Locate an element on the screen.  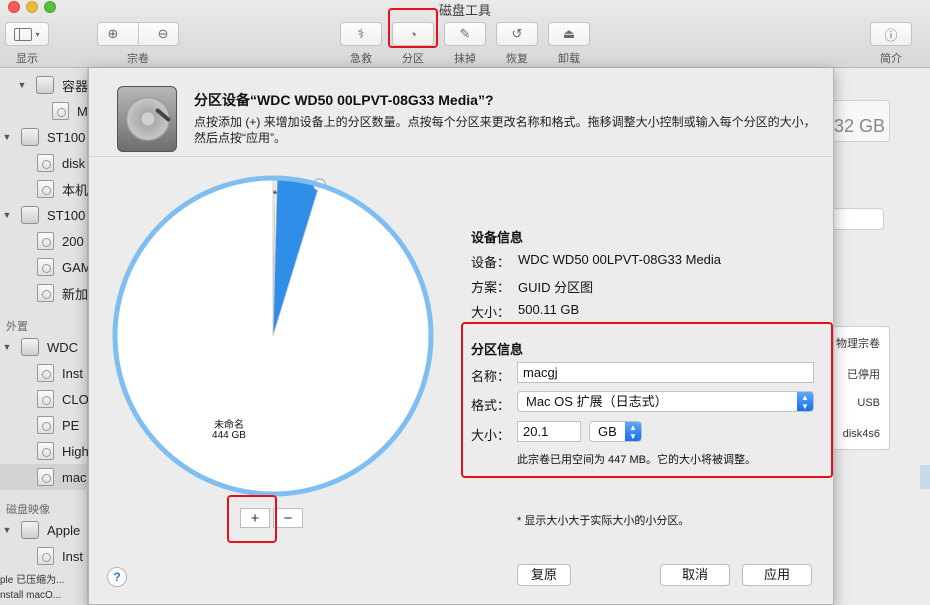
remove-volume-icon: ⊖ is located at coordinates (163, 34).